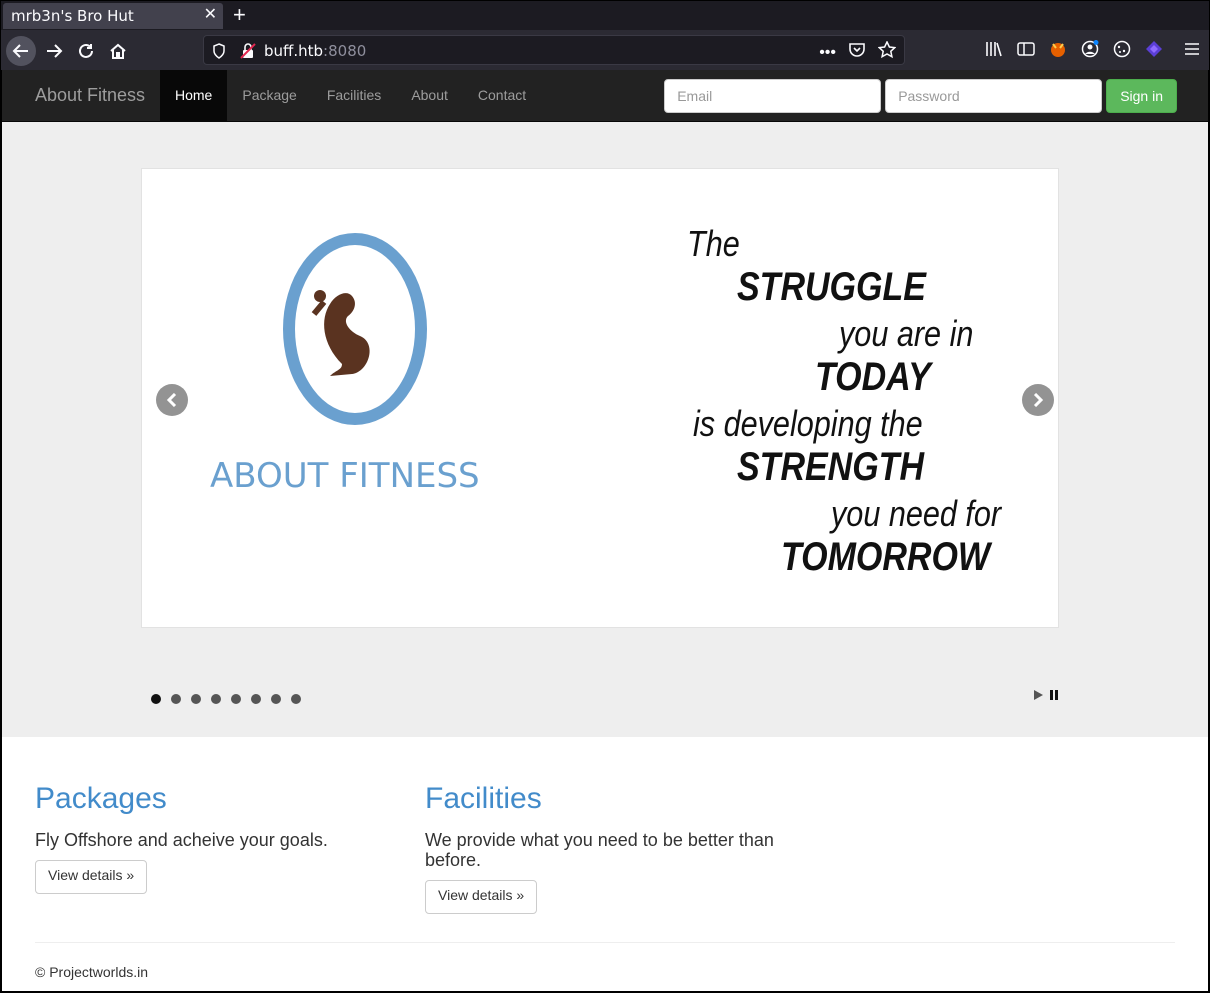 This screenshot has width=1210, height=993. Describe the element at coordinates (239, 15) in the screenshot. I see `new-tab-icon: +` at that location.